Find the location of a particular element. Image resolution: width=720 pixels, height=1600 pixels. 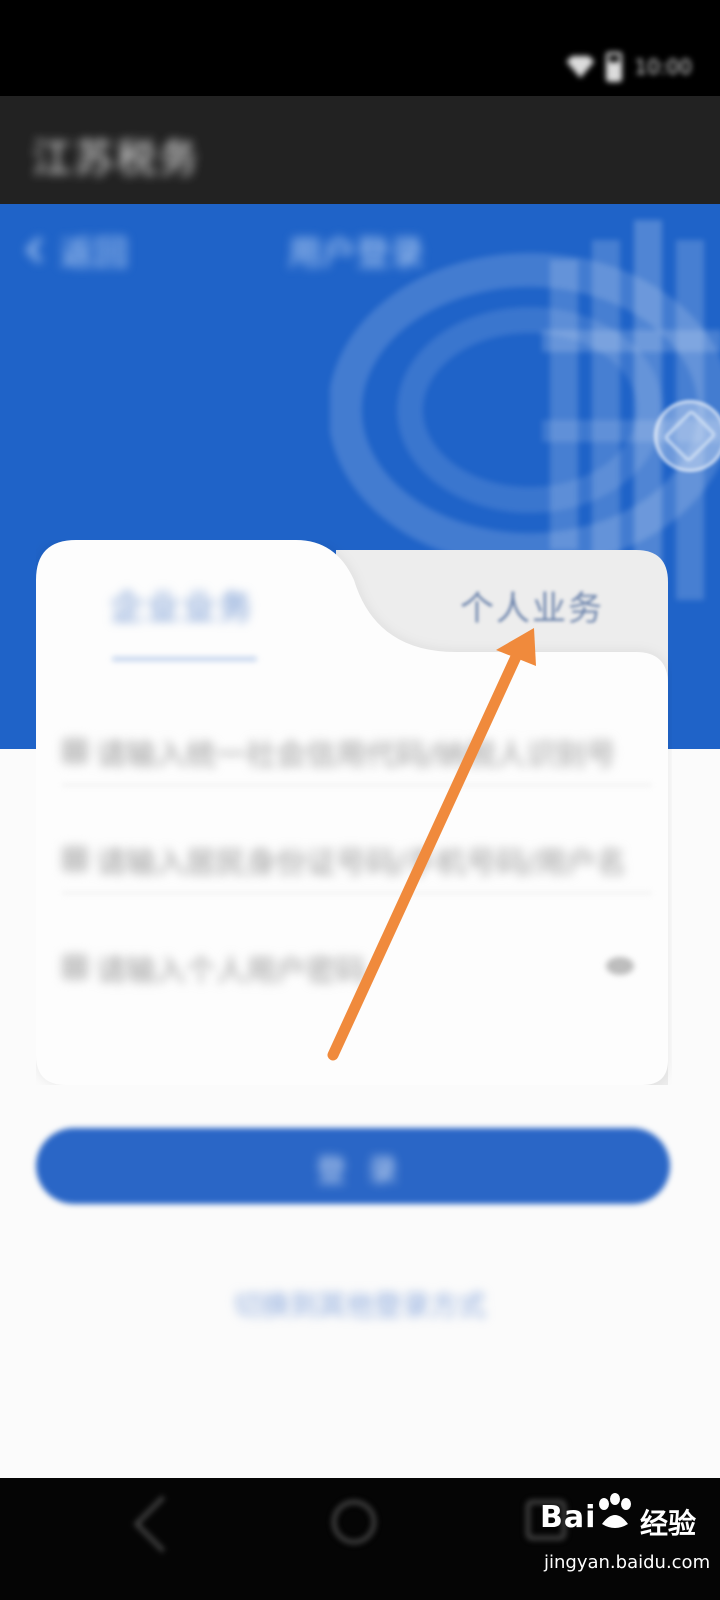

tab-personal-business: 个人业务 is located at coordinates (532, 605).